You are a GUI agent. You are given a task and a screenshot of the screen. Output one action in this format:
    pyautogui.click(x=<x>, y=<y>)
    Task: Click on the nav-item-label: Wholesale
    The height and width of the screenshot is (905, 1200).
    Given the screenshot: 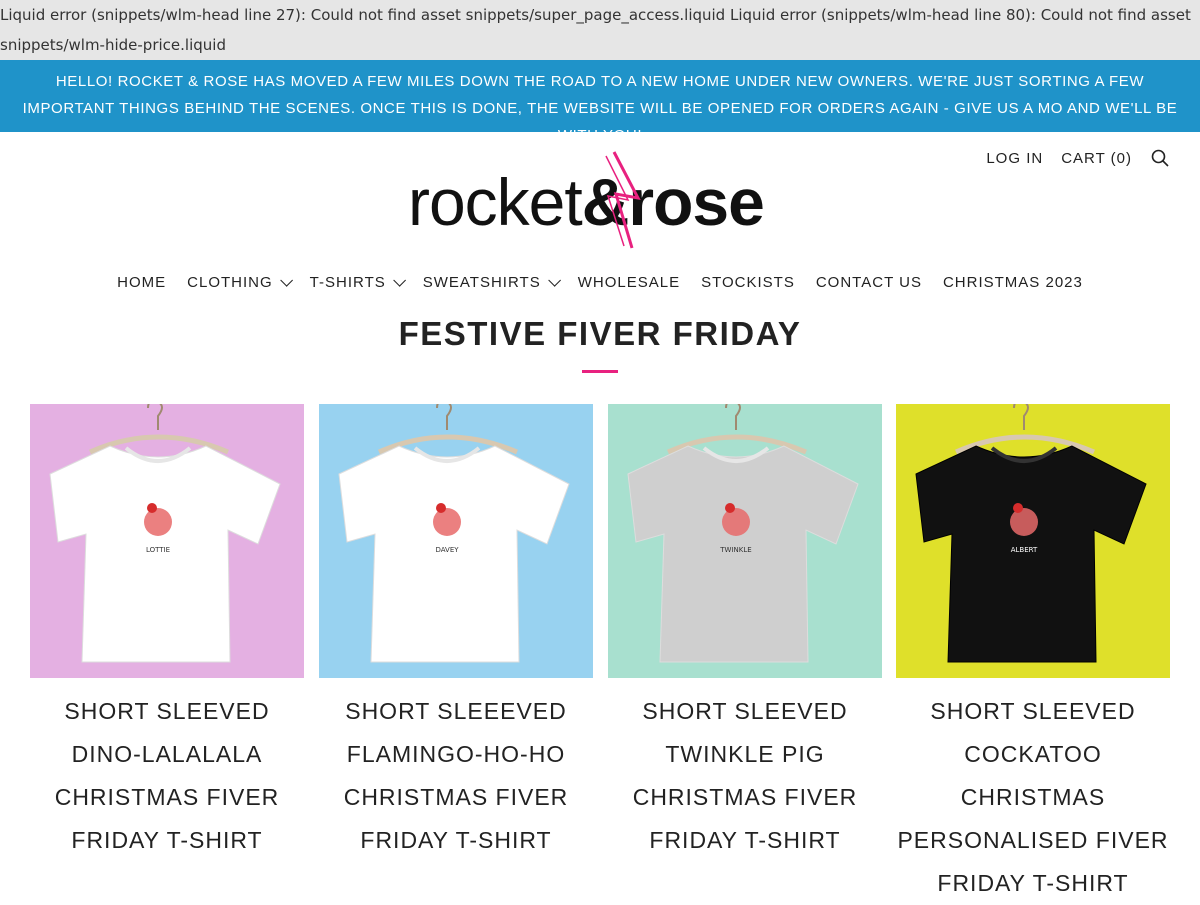 What is the action you would take?
    pyautogui.click(x=629, y=282)
    